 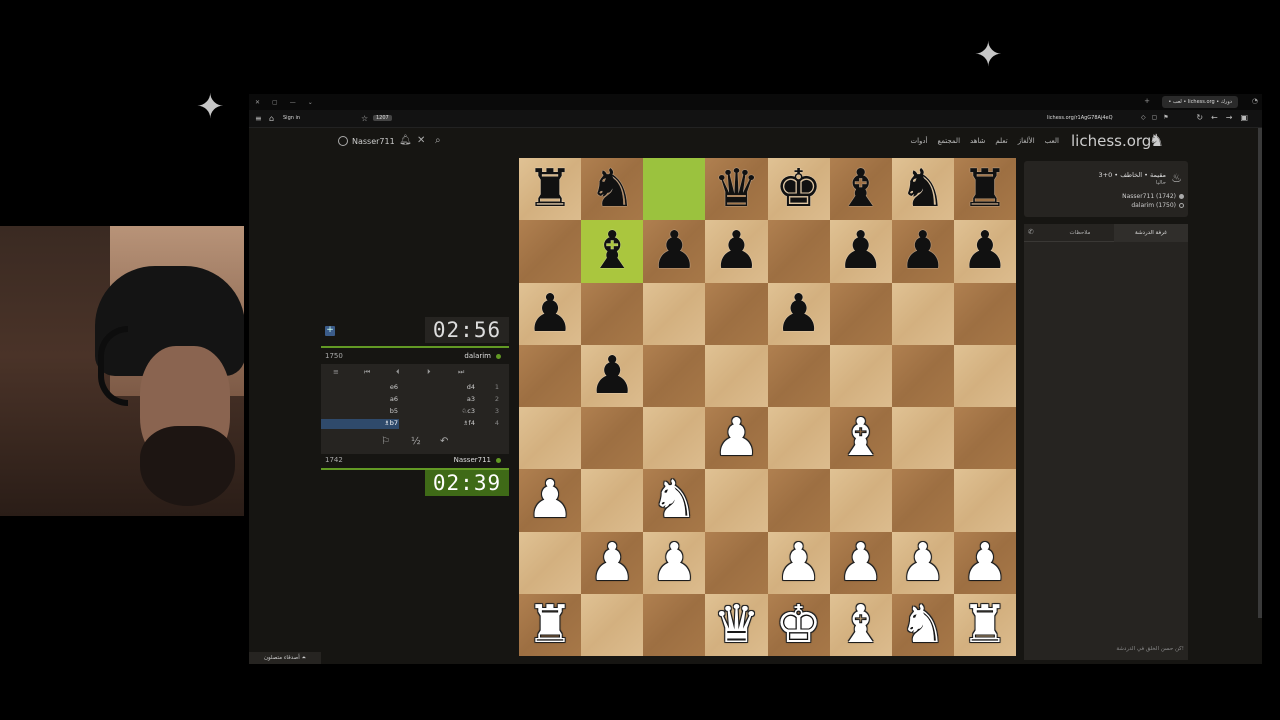 What do you see at coordinates (674, 438) in the screenshot?
I see `square-c4` at bounding box center [674, 438].